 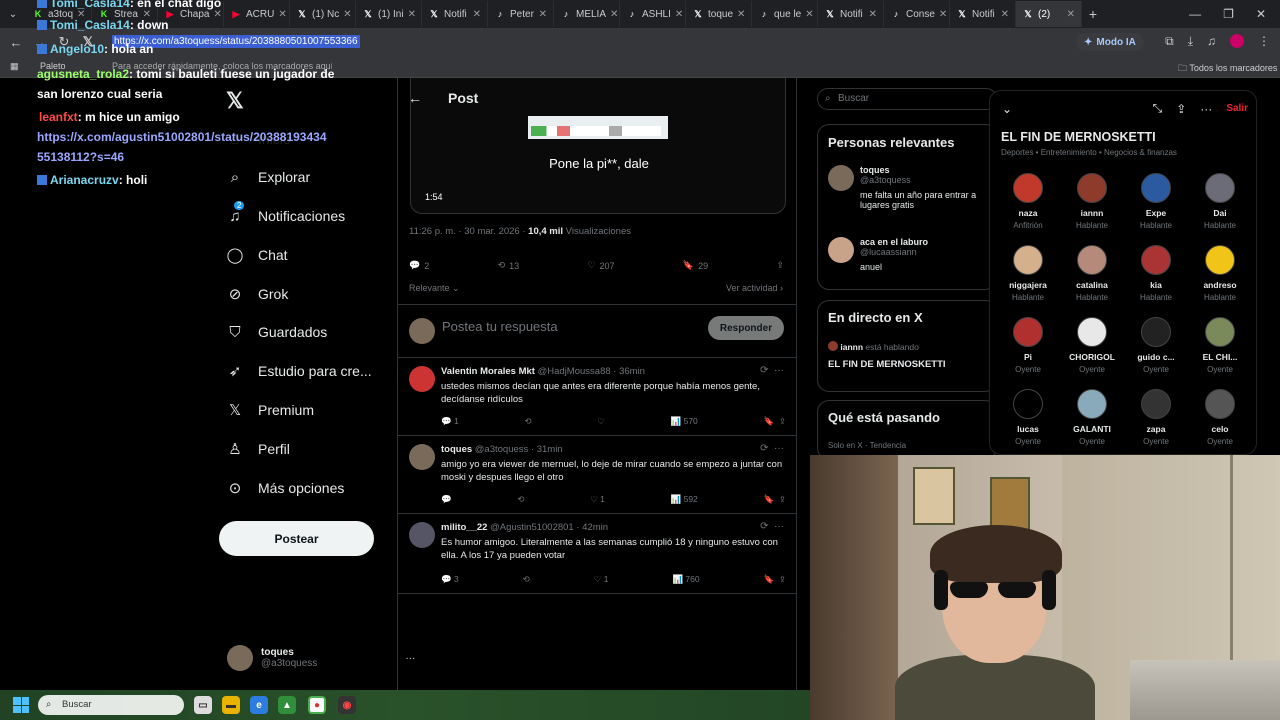 I want to click on space-participant: andreso Hablante, so click(x=1220, y=273).